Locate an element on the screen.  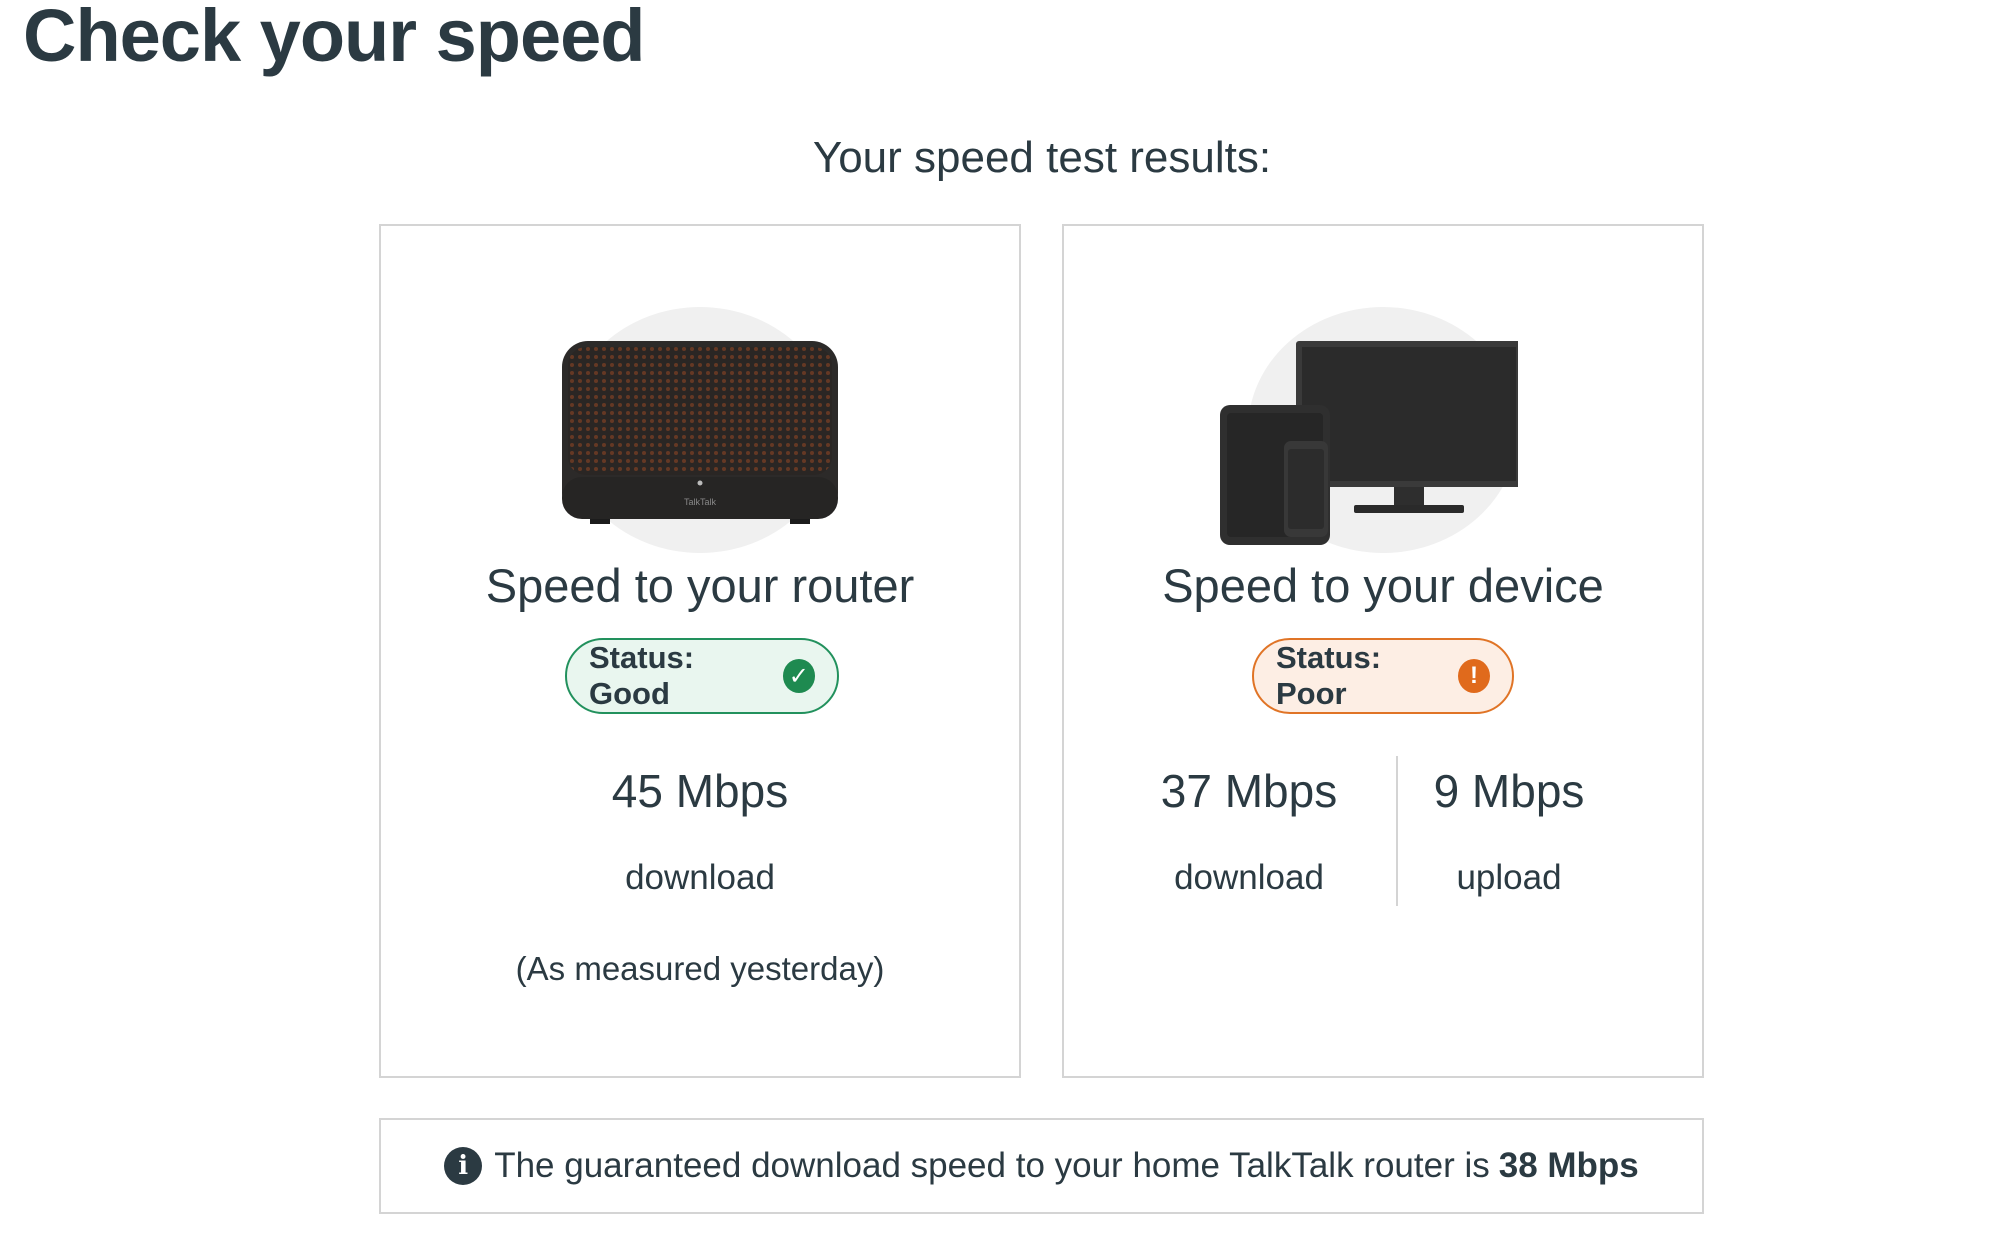
device-download-value: 37 Mbps is located at coordinates (1249, 791).